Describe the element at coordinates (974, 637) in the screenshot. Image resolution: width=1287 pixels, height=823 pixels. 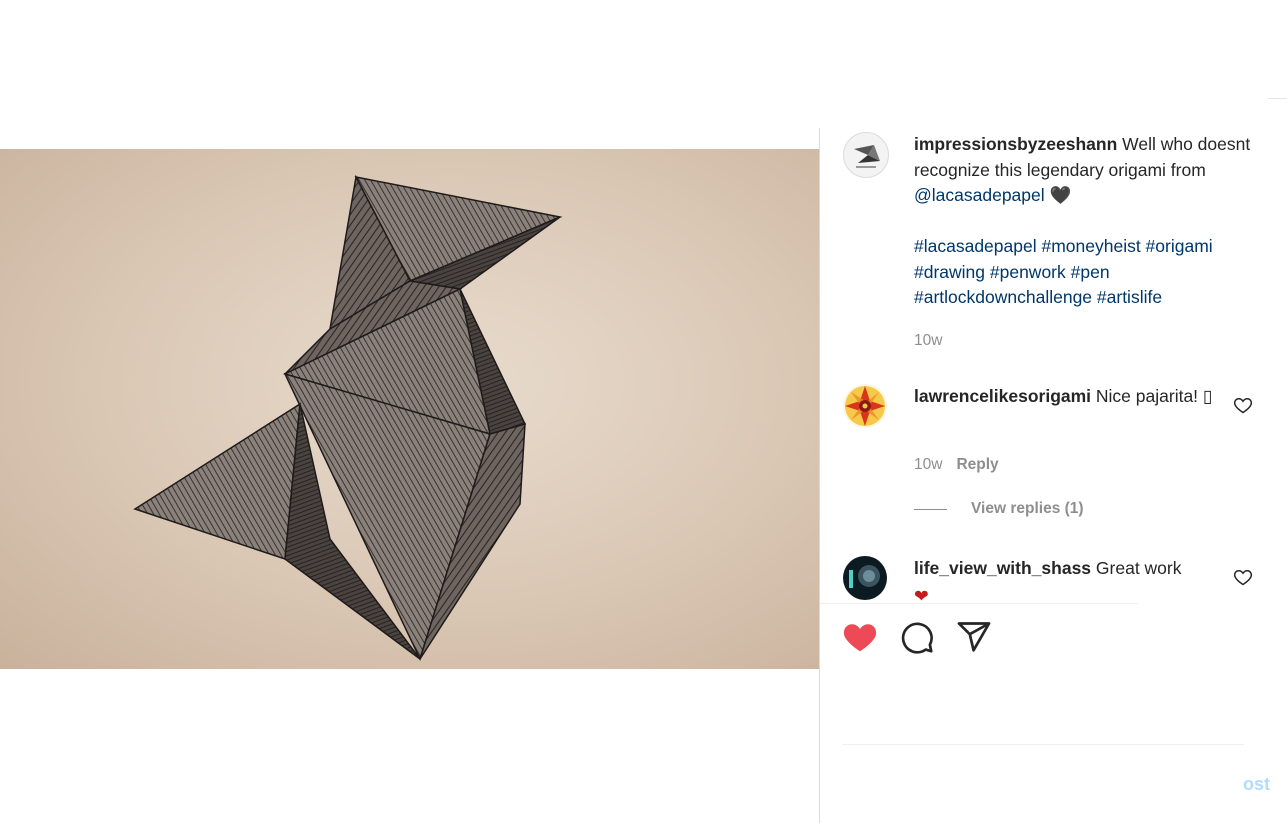
I see `paper-plane-icon` at that location.